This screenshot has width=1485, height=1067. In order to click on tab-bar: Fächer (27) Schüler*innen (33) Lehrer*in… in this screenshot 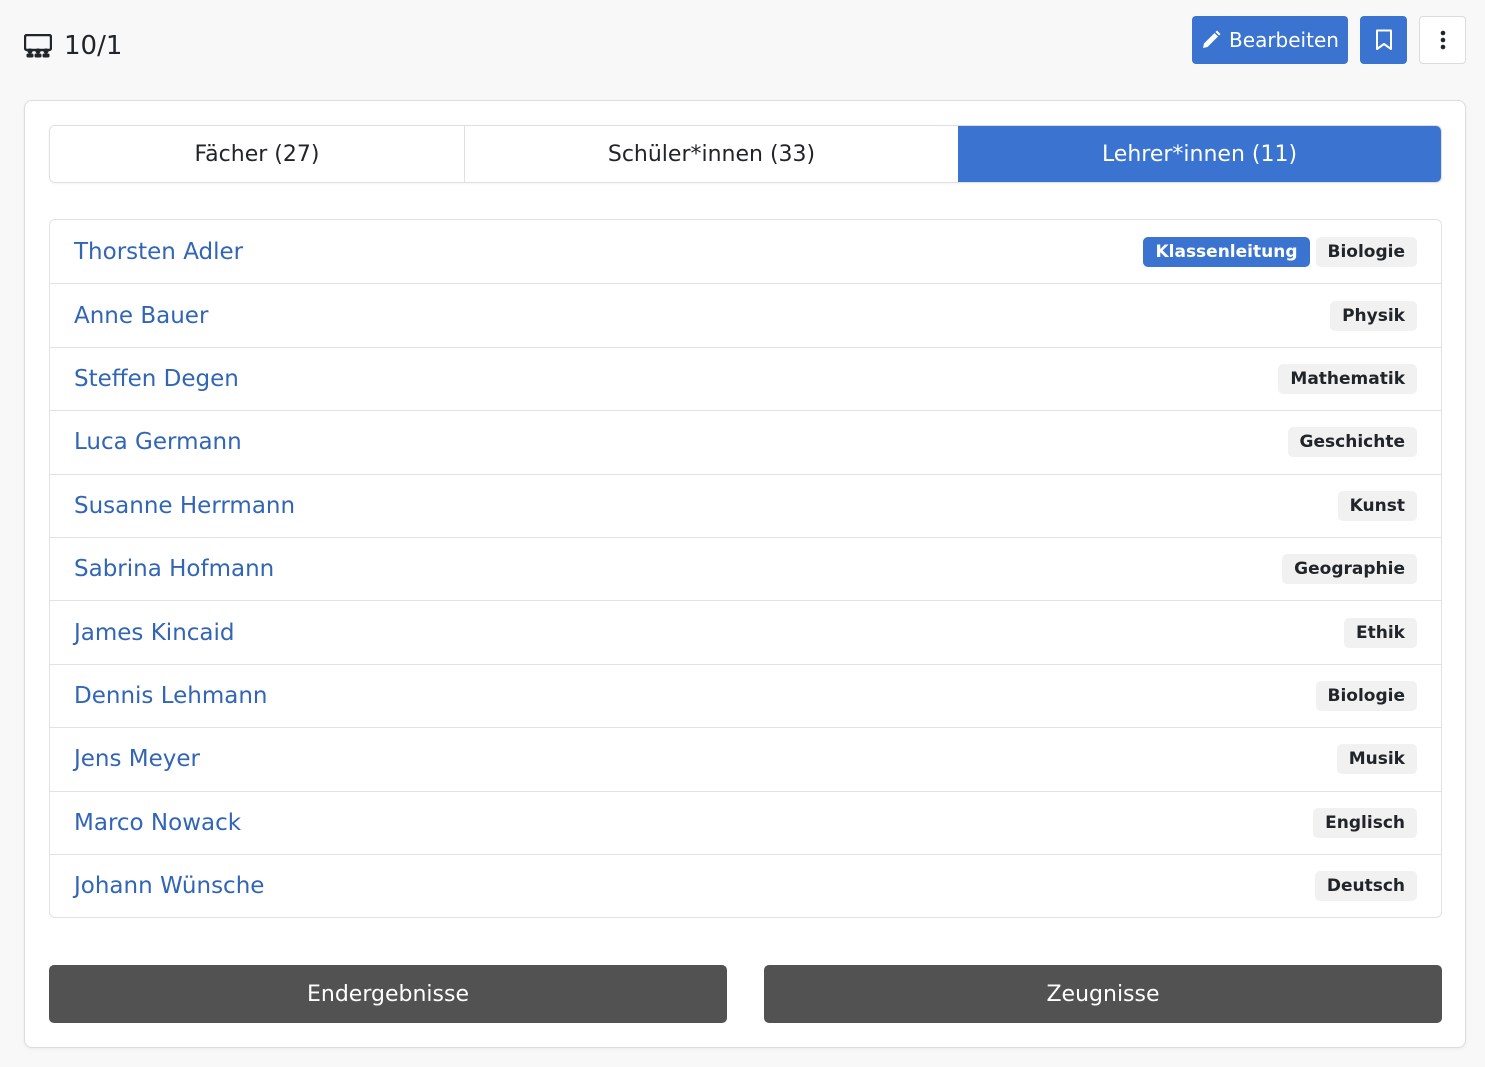, I will do `click(745, 154)`.